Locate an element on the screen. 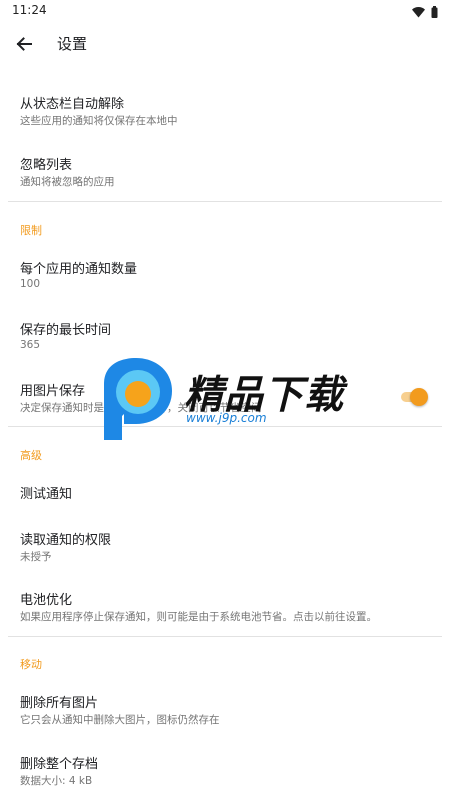 Image resolution: width=450 pixels, height=800 pixels. save-images-switch is located at coordinates (415, 397).